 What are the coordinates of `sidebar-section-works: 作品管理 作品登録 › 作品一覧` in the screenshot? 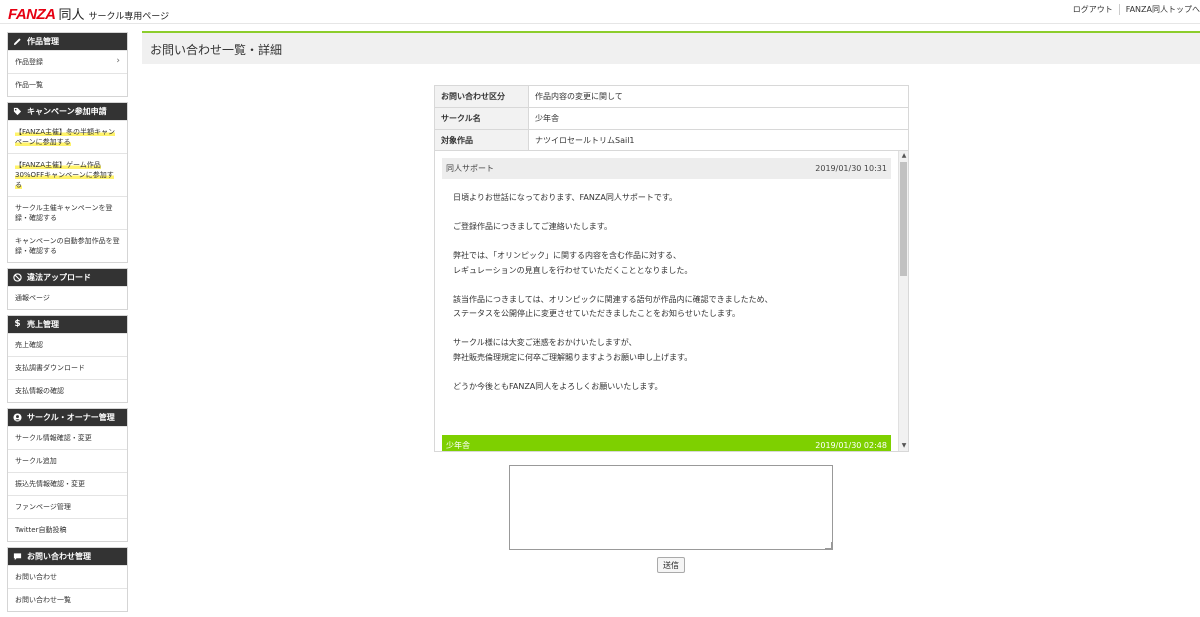 It's located at (67, 64).